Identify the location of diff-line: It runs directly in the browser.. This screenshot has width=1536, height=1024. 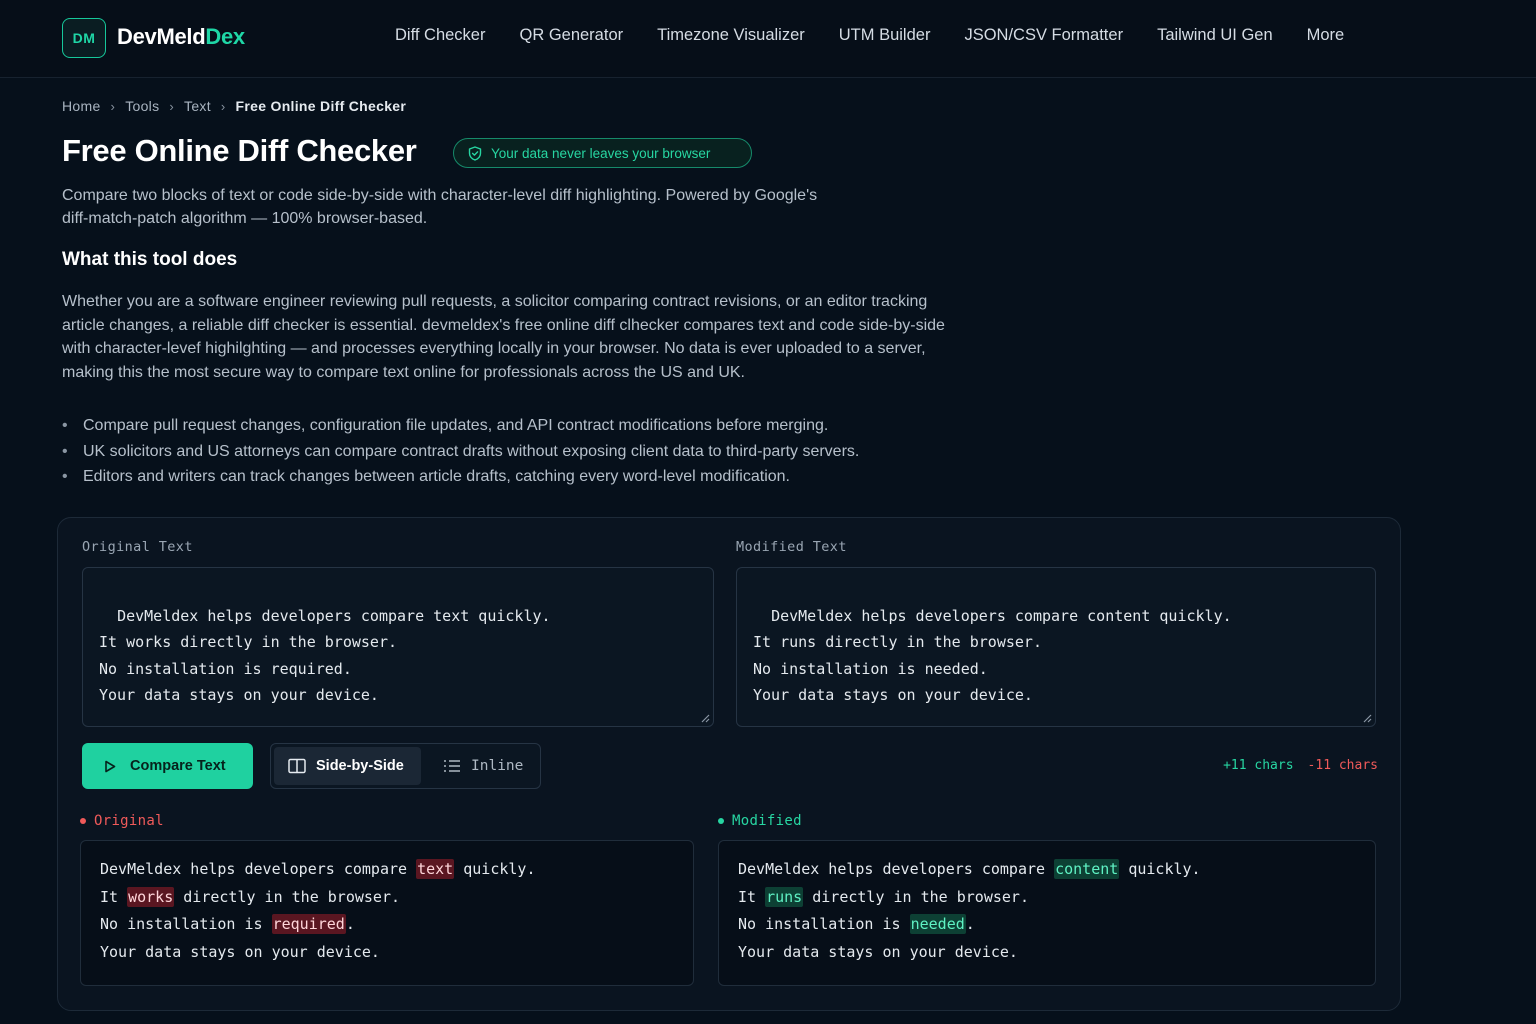
(1047, 898).